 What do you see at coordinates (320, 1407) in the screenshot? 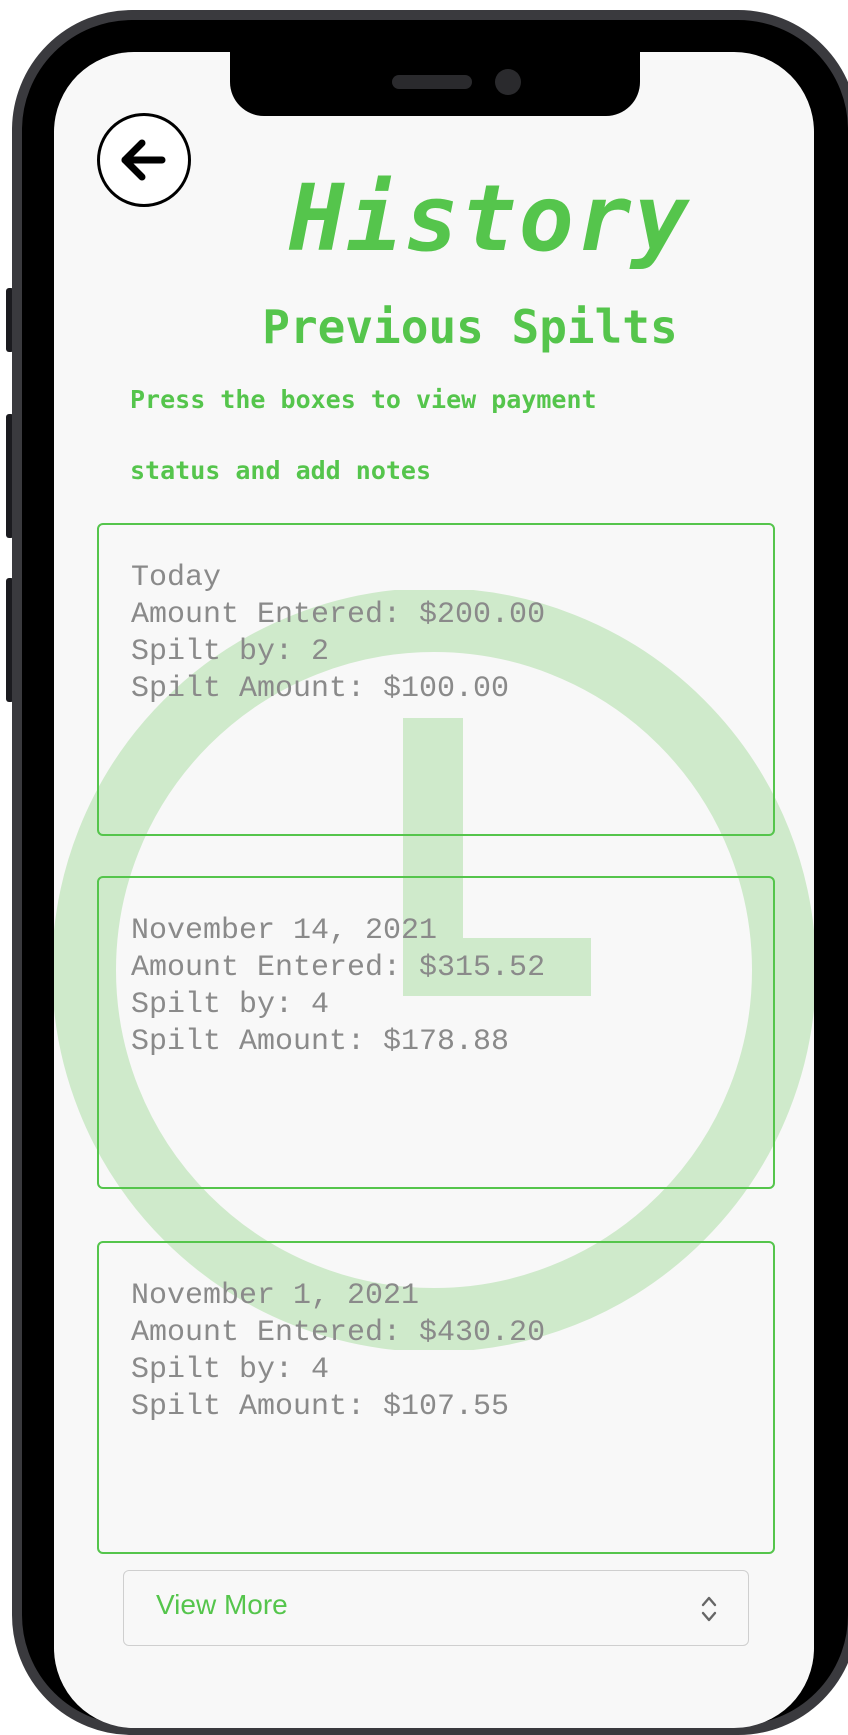
I see `split-amount: Spilt Amount: $107.55` at bounding box center [320, 1407].